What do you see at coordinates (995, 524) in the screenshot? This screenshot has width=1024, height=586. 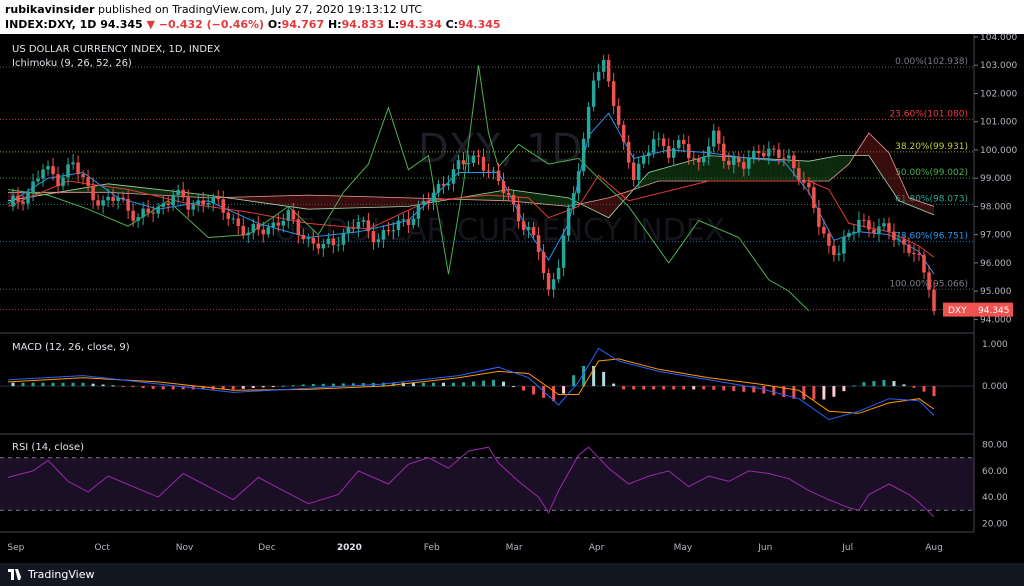 I see `rsi-axis-label: 20.00` at bounding box center [995, 524].